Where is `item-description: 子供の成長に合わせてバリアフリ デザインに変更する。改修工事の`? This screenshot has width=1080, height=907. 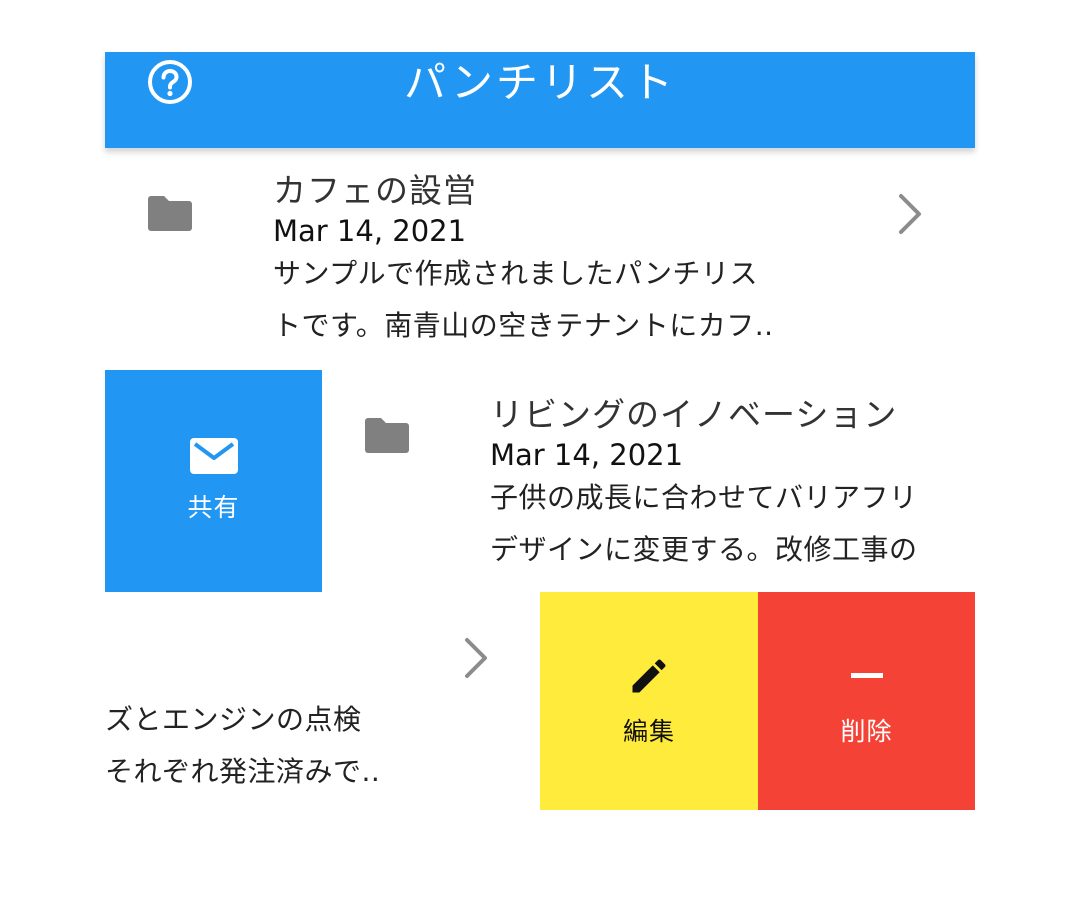
item-description: 子供の成長に合わせてバリアフリ デザインに変更する。改修工事の is located at coordinates (704, 523).